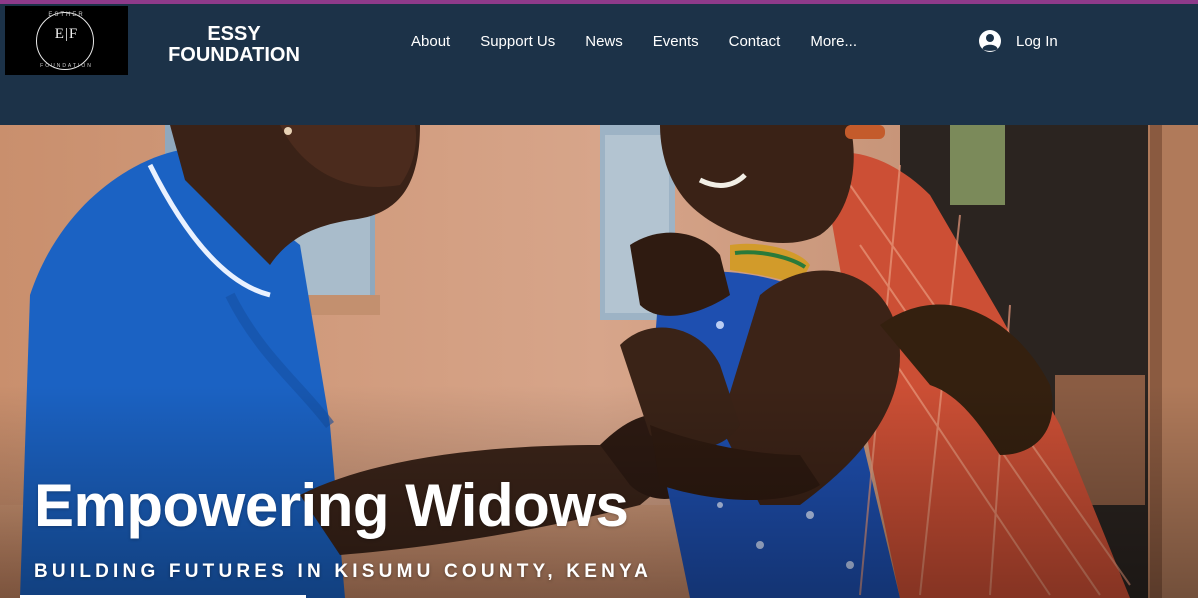  I want to click on hero-headline: Empowering Widows, so click(331, 505).